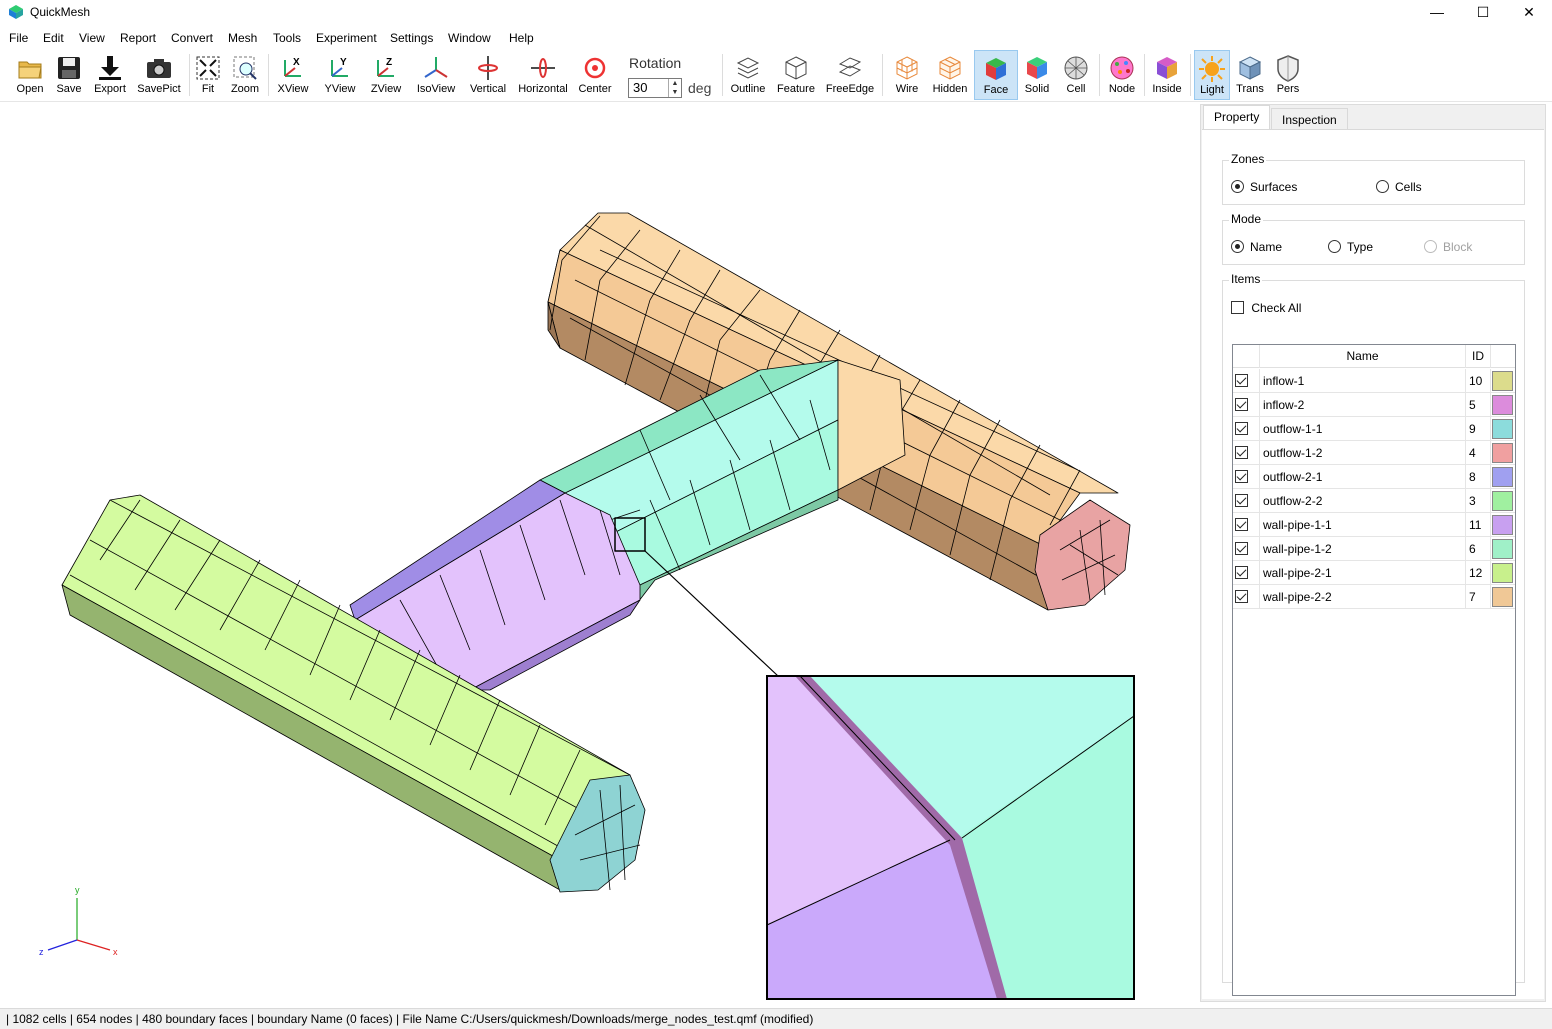  I want to click on menu-report: Report, so click(138, 38).